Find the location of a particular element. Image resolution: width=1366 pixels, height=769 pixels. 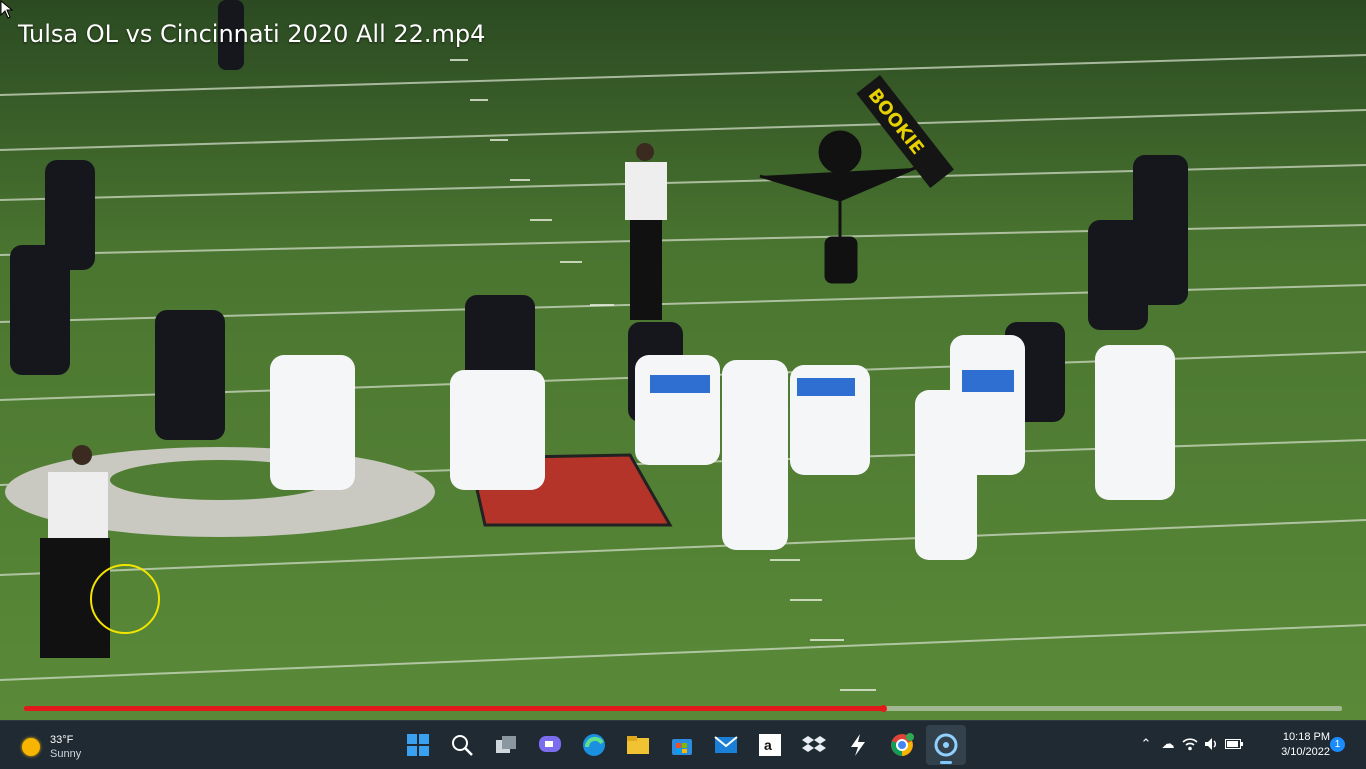

notification-badge: 1 is located at coordinates (1337, 744).